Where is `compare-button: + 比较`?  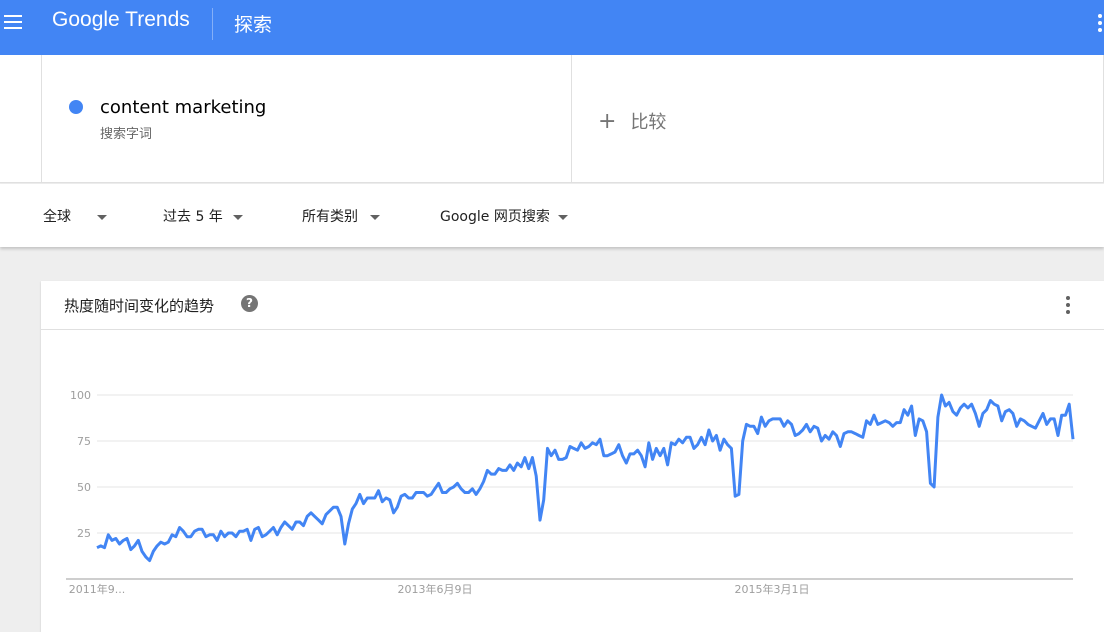 compare-button: + 比较 is located at coordinates (632, 121).